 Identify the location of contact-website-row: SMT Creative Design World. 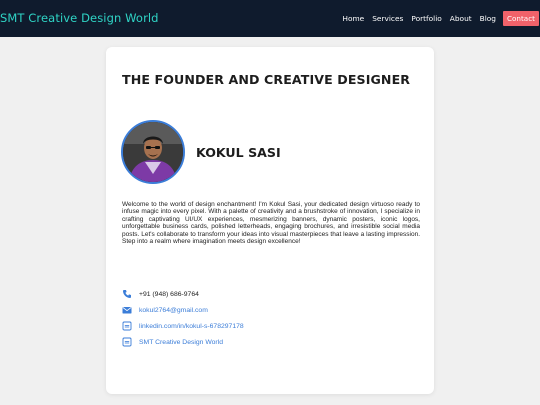
(172, 342).